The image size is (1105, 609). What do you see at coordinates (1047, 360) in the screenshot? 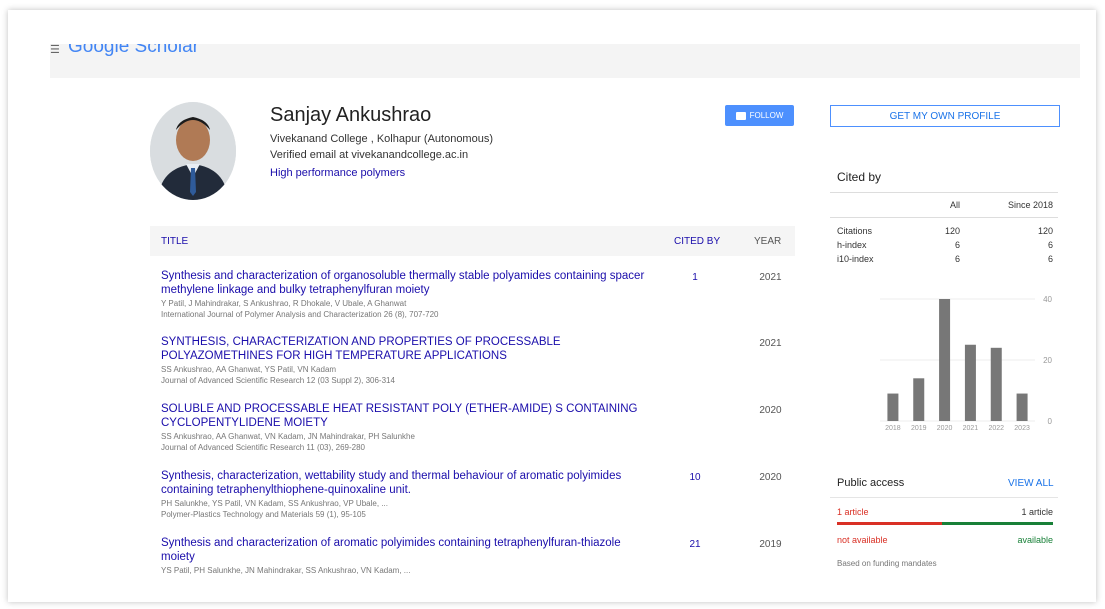
I see `y-tick-label: 20` at bounding box center [1047, 360].